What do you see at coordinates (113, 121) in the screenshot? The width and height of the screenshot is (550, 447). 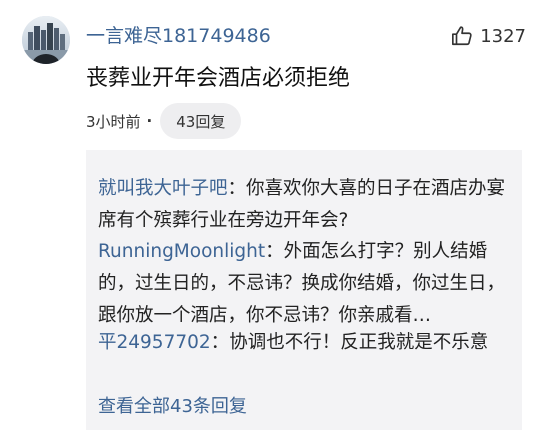 I see `comment-time: 3小时前` at bounding box center [113, 121].